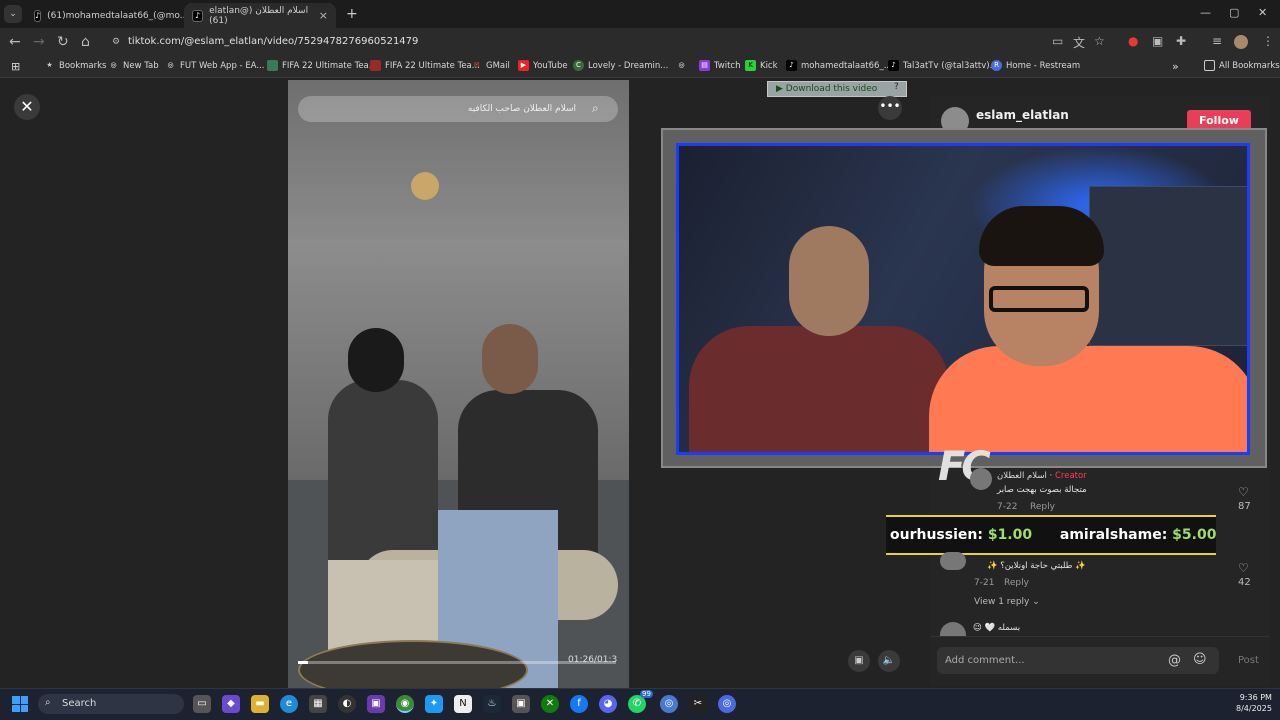 This screenshot has height=720, width=1280. What do you see at coordinates (896, 87) in the screenshot?
I see `download-help-icon: ?` at bounding box center [896, 87].